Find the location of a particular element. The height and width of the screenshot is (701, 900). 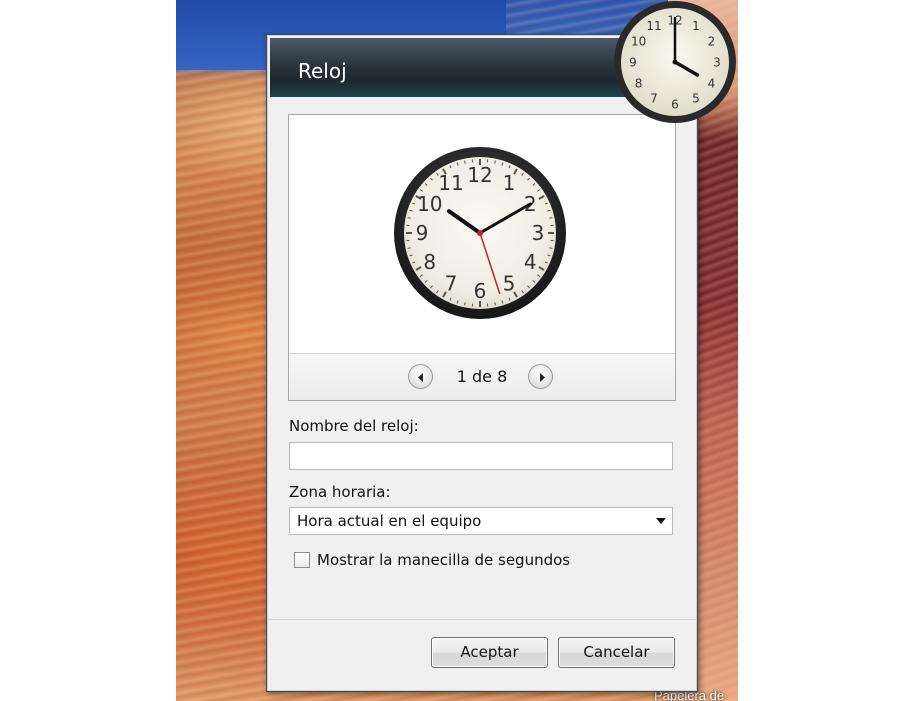

clock-number: 2 is located at coordinates (712, 41).